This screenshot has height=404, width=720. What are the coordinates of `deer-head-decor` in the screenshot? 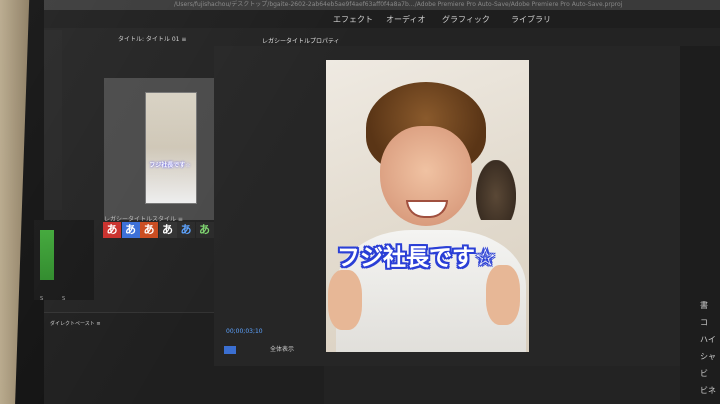 It's located at (496, 190).